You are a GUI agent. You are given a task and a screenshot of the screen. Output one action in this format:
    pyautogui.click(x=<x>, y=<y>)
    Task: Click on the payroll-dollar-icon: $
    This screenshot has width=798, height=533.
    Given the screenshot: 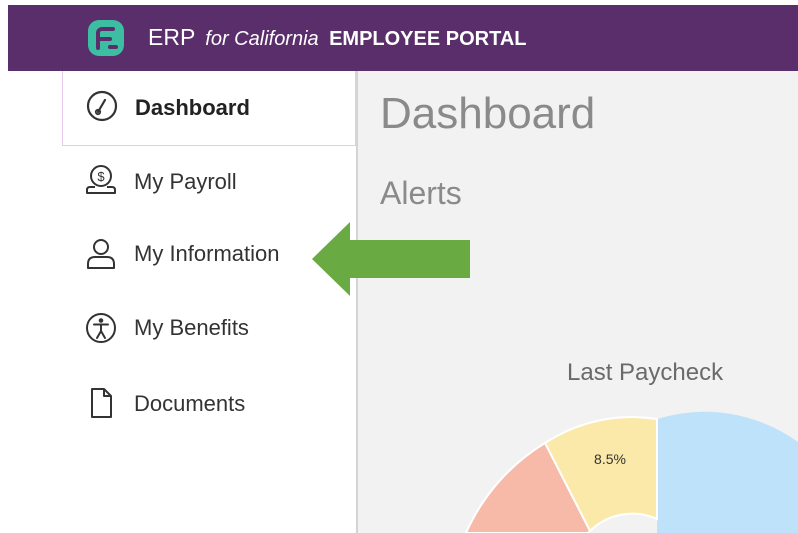 What is the action you would take?
    pyautogui.click(x=101, y=179)
    